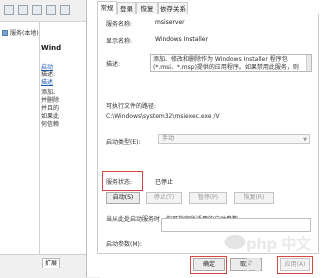 The width and height of the screenshot is (323, 278). What do you see at coordinates (126, 8) in the screenshot?
I see `tab-logon: 登录` at bounding box center [126, 8].